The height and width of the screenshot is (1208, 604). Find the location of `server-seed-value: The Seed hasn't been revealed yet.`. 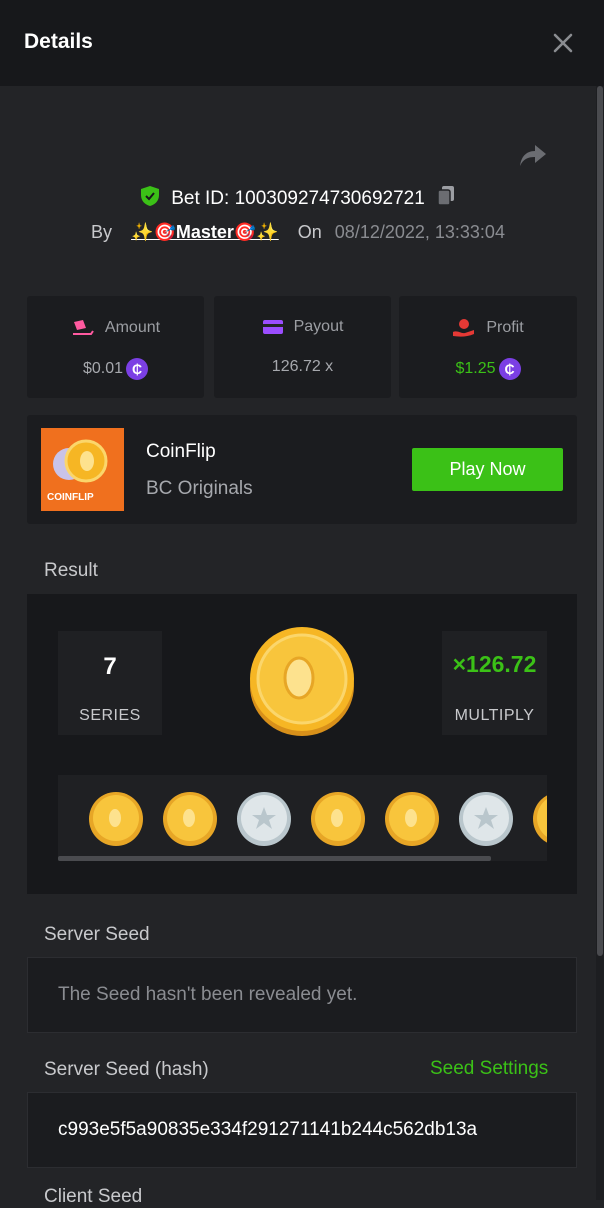

server-seed-value: The Seed hasn't been revealed yet. is located at coordinates (208, 994).